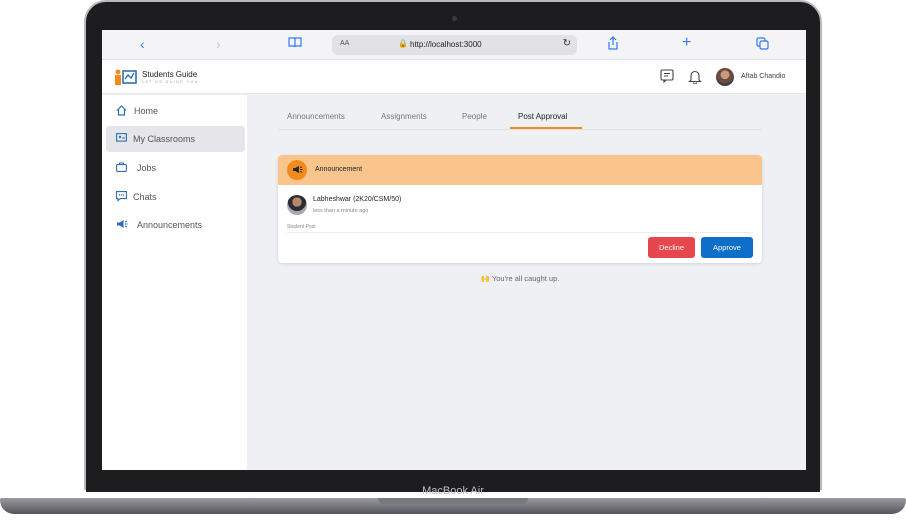  I want to click on reload-icon: ↻, so click(567, 43).